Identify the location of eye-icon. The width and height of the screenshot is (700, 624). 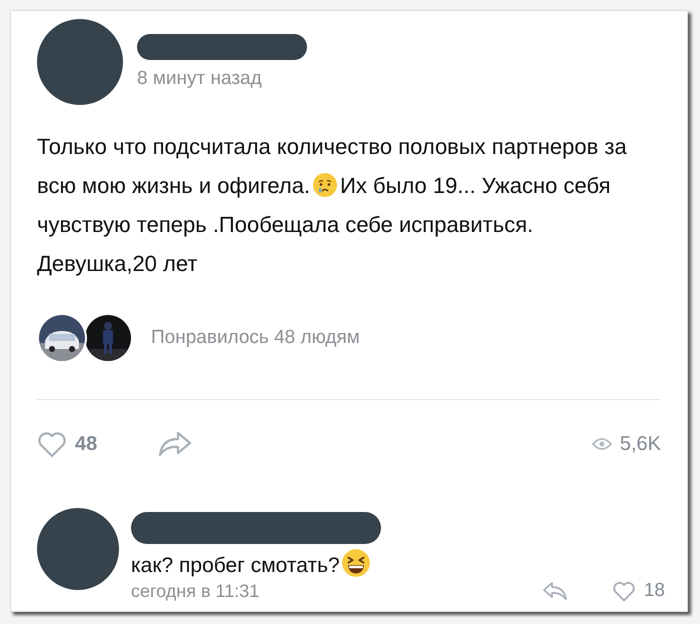
(602, 444).